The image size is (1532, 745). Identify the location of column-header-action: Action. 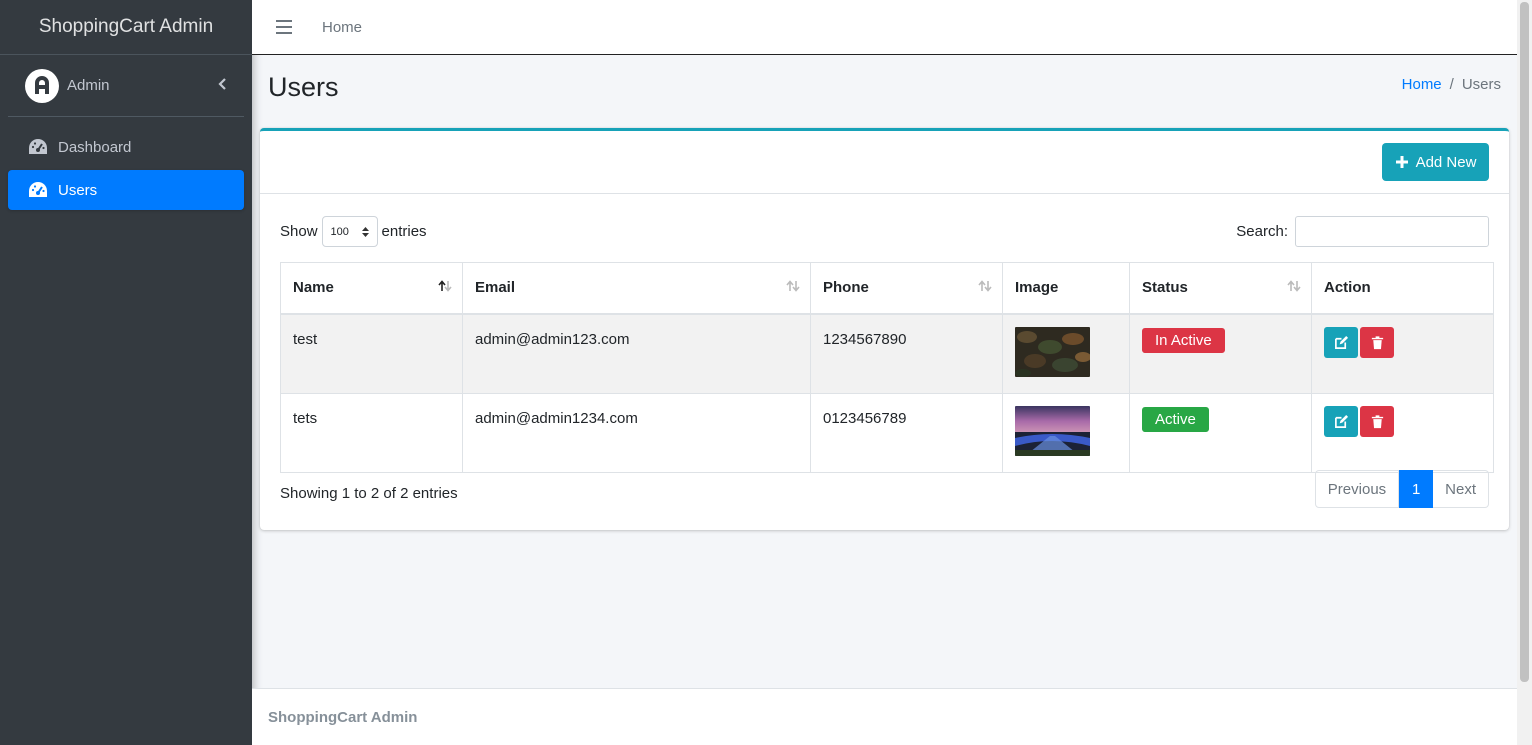
(1402, 288).